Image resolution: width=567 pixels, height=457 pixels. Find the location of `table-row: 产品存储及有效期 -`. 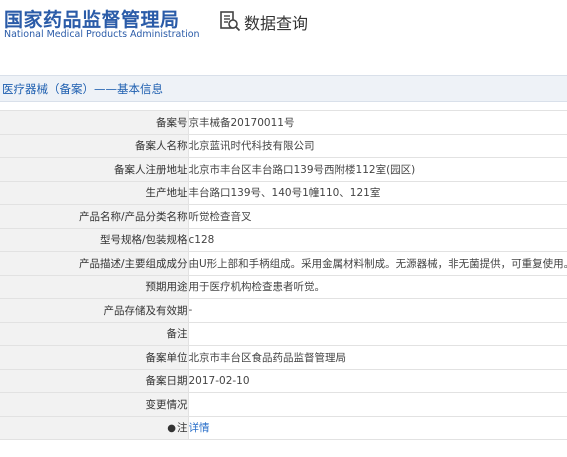

table-row: 产品存储及有效期 - is located at coordinates (283, 310).